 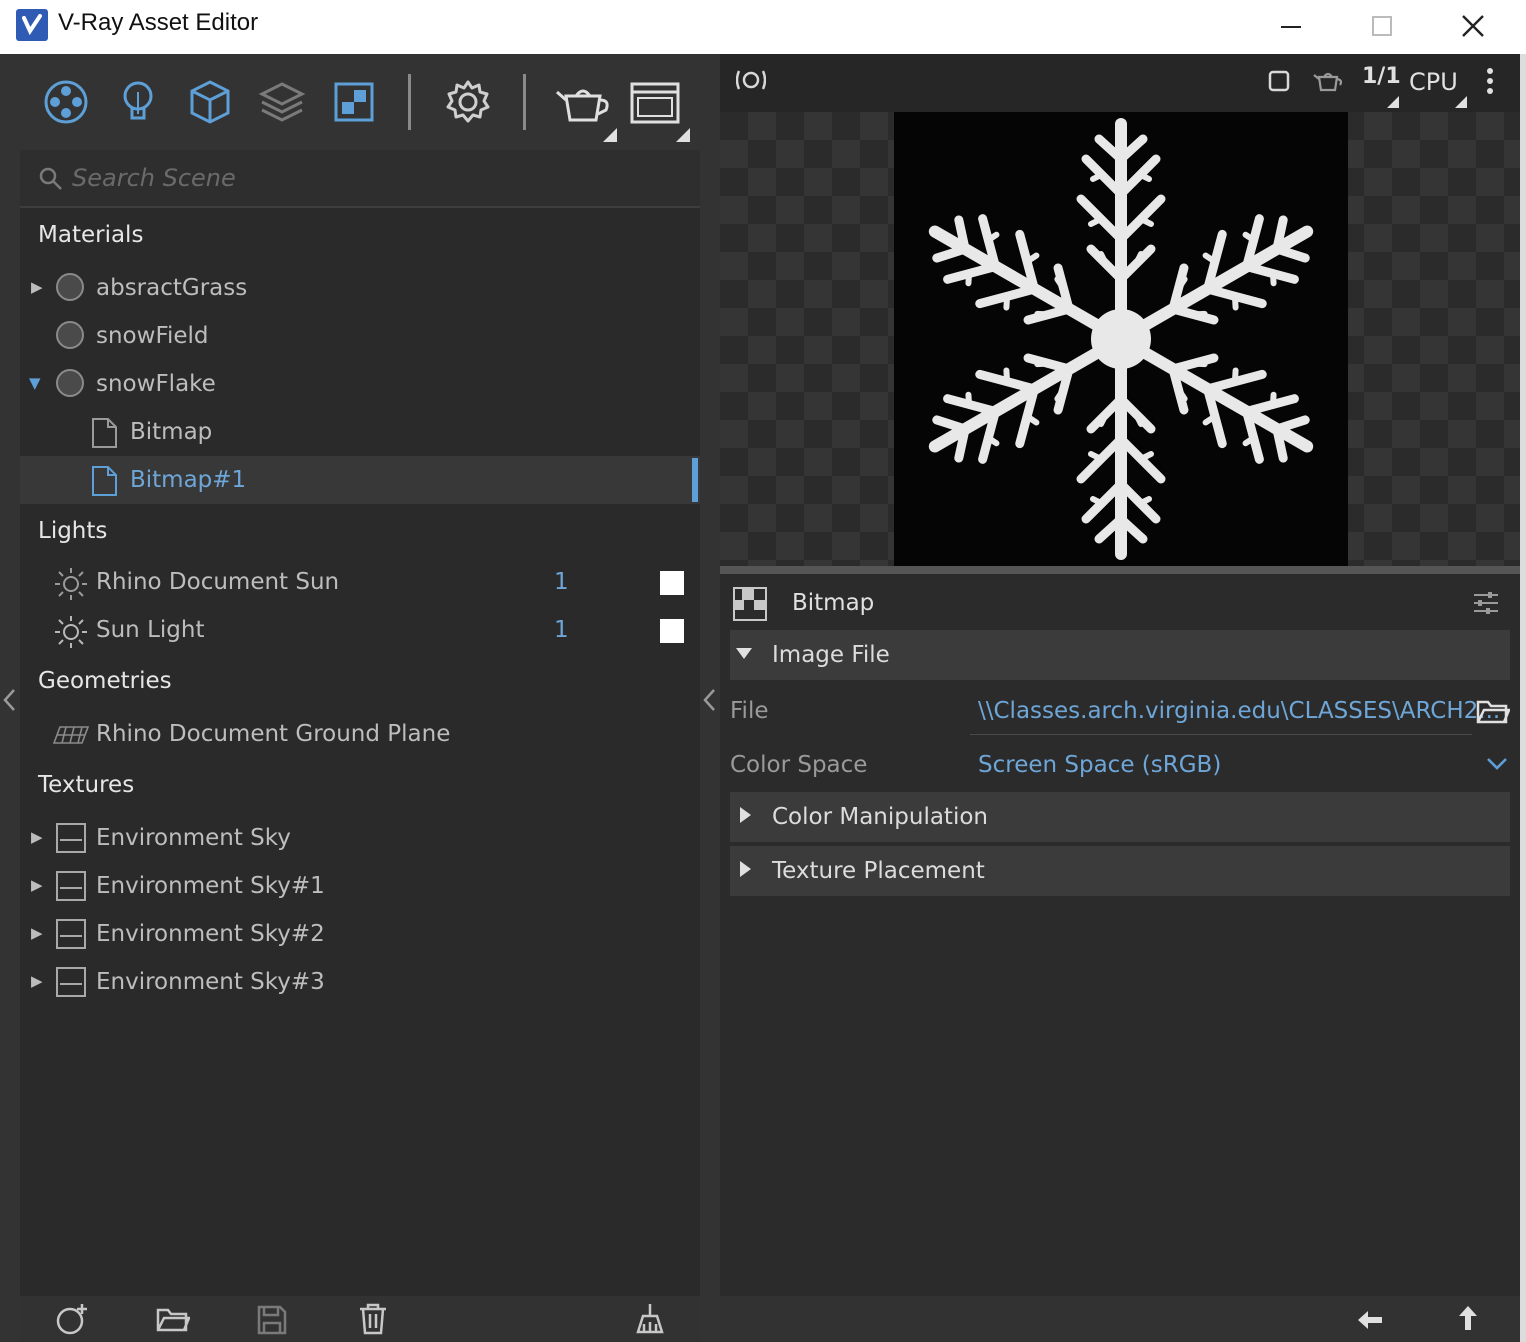 What do you see at coordinates (744, 653) in the screenshot?
I see `collapse-triangle-icon` at bounding box center [744, 653].